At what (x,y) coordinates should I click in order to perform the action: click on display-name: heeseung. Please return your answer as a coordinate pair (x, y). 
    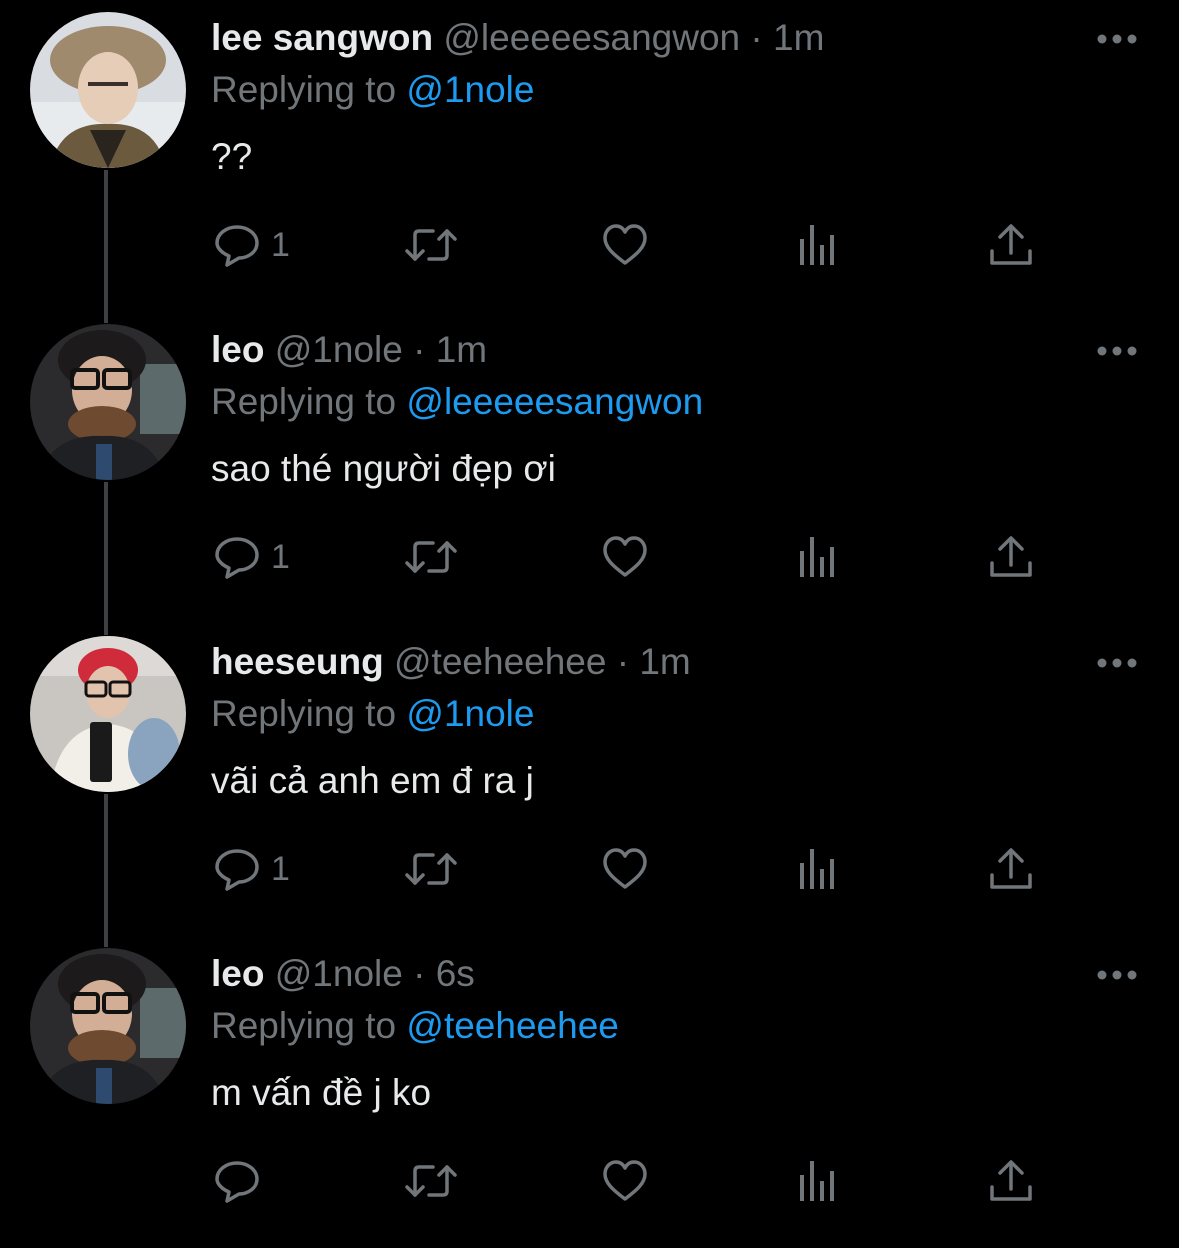
    Looking at the image, I should click on (297, 661).